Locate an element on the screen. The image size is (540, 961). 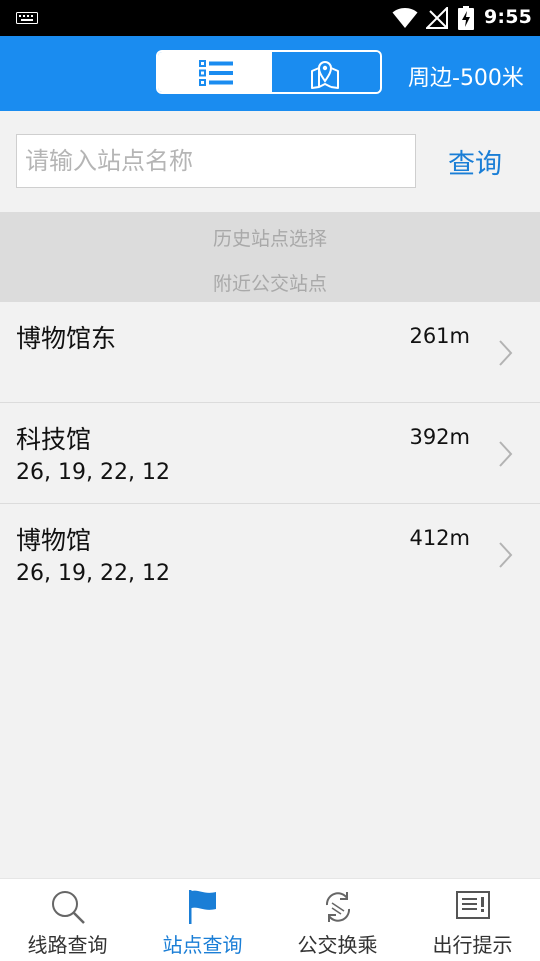
status-bar: 9:55 is located at coordinates (270, 18).